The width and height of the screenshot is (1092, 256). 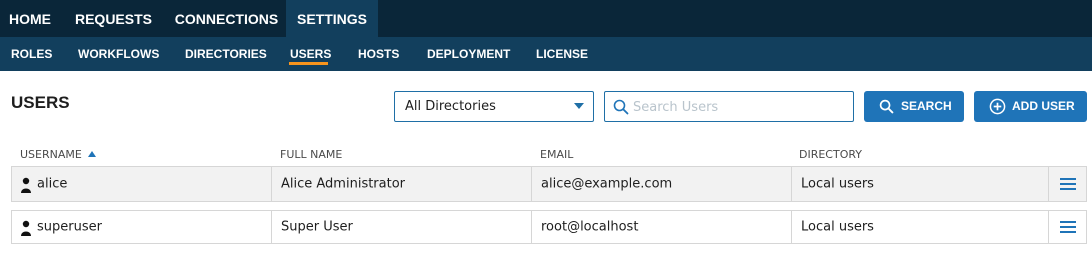 I want to click on cell-username: superuser, so click(x=141, y=227).